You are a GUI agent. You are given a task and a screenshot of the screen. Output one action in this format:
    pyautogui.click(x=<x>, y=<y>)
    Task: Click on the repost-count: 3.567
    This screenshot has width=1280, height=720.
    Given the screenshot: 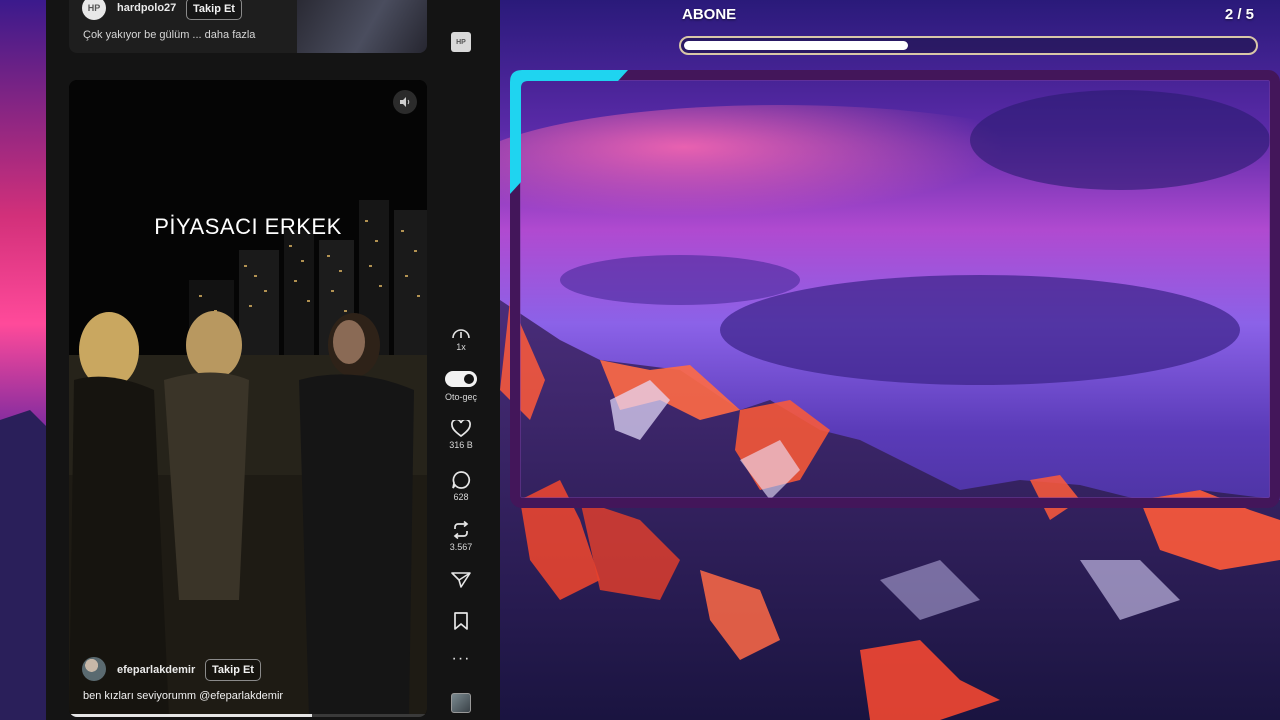 What is the action you would take?
    pyautogui.click(x=461, y=547)
    